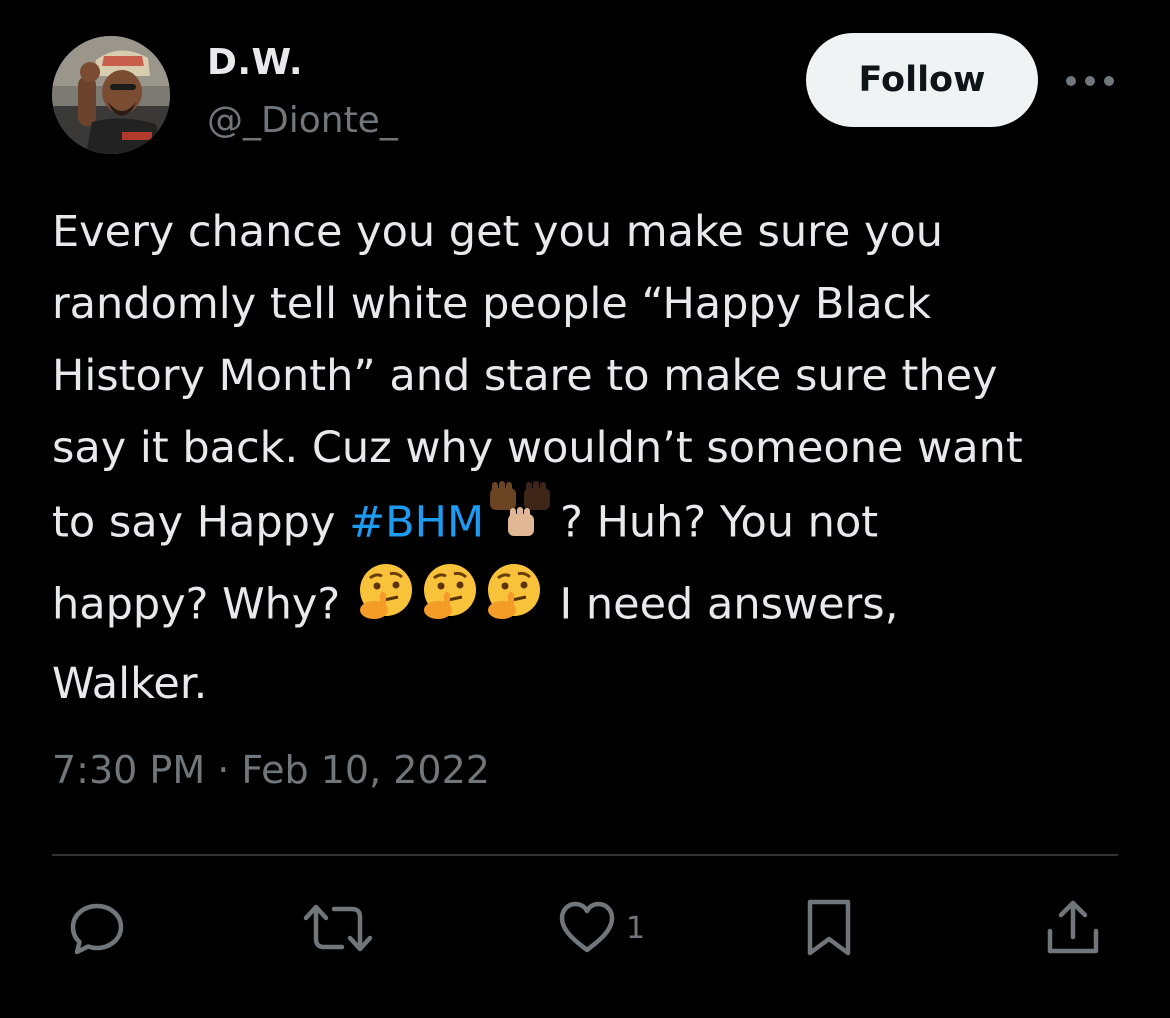  I want to click on tweet-text-segment: happy? Why?, so click(203, 604).